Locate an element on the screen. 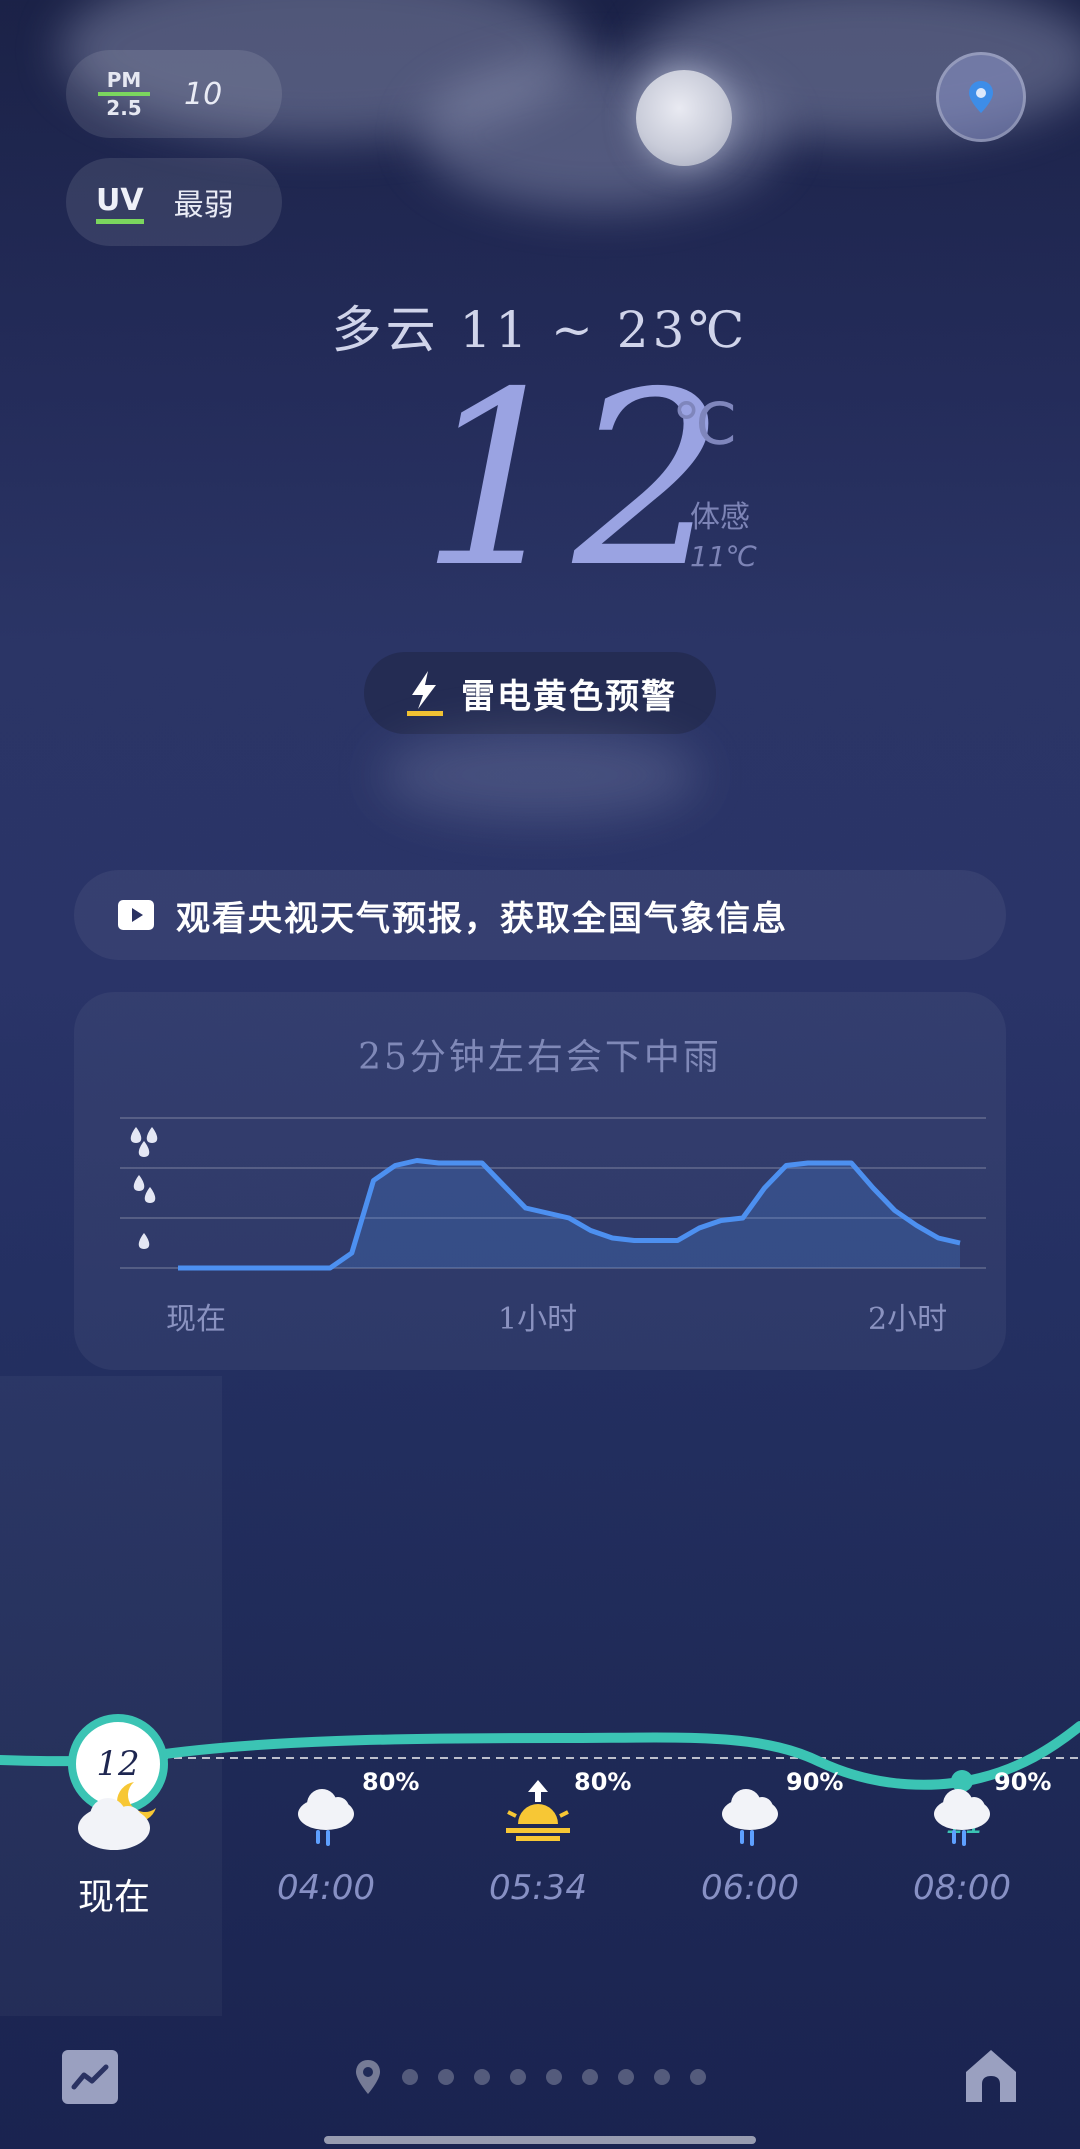 This screenshot has width=1080, height=2149. hourly-item: 90% 06:00 is located at coordinates (750, 1838).